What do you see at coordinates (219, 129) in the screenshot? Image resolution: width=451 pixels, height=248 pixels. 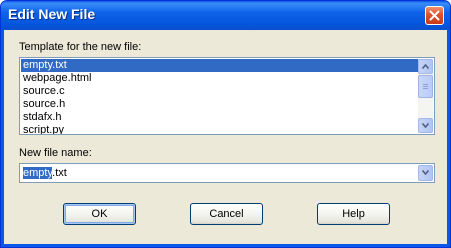 I see `list-item: script.py` at bounding box center [219, 129].